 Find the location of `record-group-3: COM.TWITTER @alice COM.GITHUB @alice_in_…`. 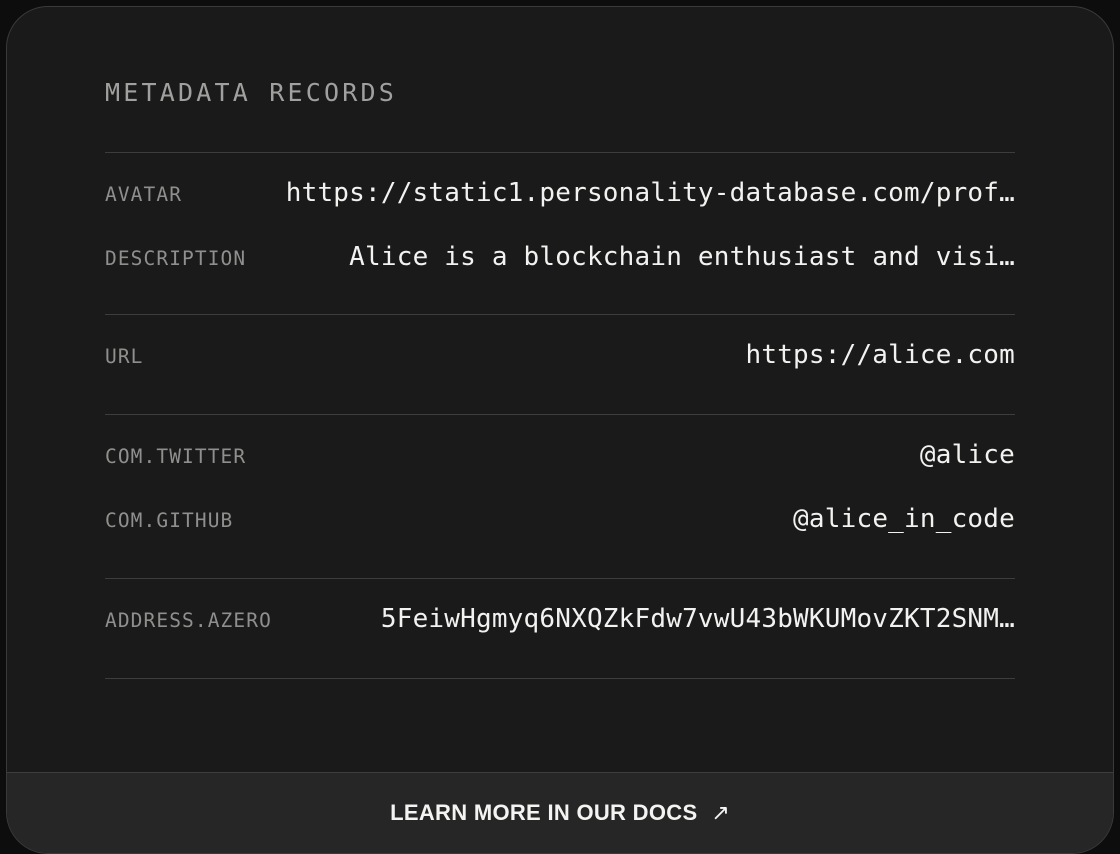

record-group-3: COM.TWITTER @alice COM.GITHUB @alice_in_… is located at coordinates (560, 483).